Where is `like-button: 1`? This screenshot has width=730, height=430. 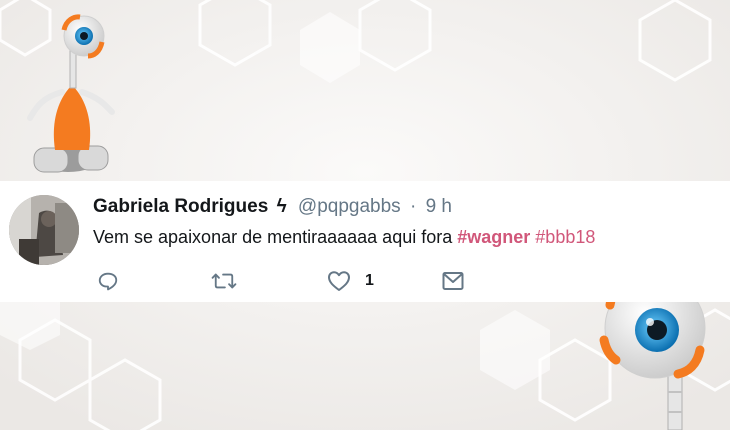
like-button: 1 is located at coordinates (350, 281).